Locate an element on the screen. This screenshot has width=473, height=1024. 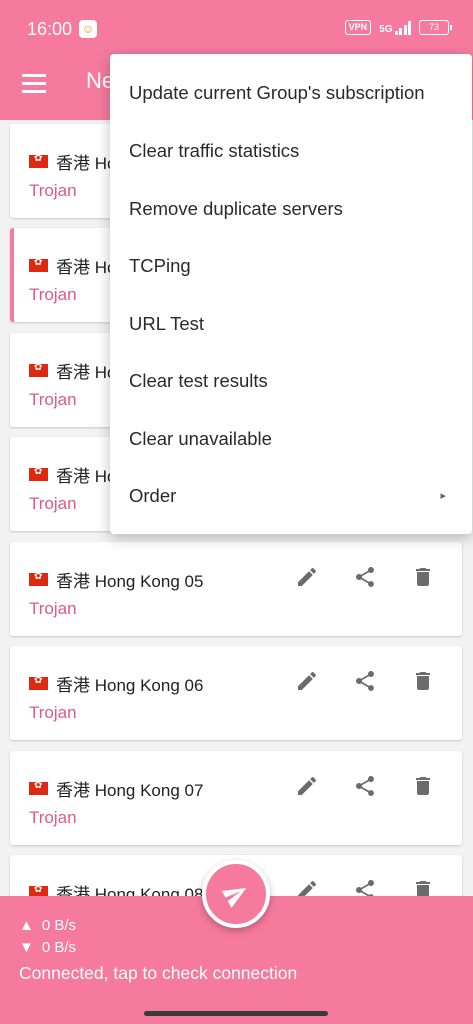
battery-level: 73 is located at coordinates (433, 27).